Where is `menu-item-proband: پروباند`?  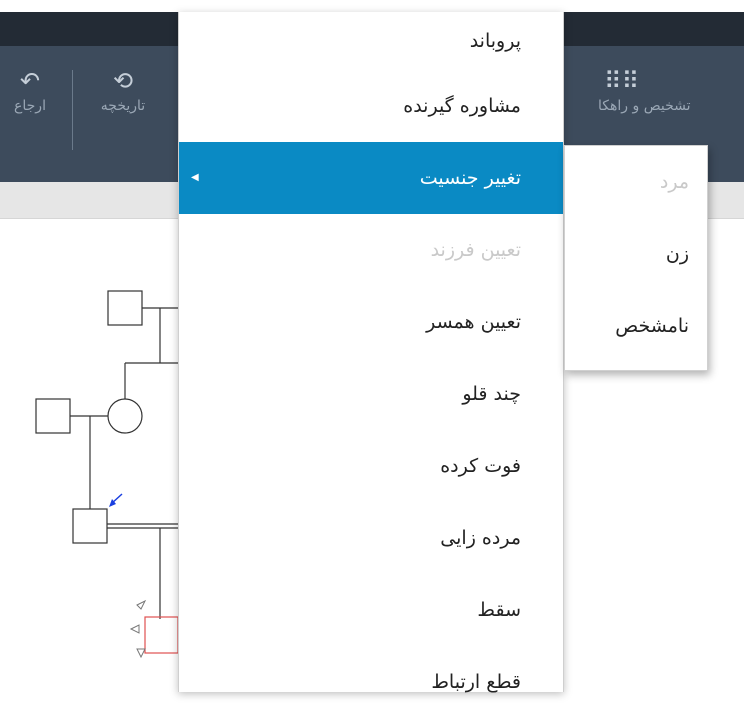
menu-item-proband: پروباند is located at coordinates (371, 41).